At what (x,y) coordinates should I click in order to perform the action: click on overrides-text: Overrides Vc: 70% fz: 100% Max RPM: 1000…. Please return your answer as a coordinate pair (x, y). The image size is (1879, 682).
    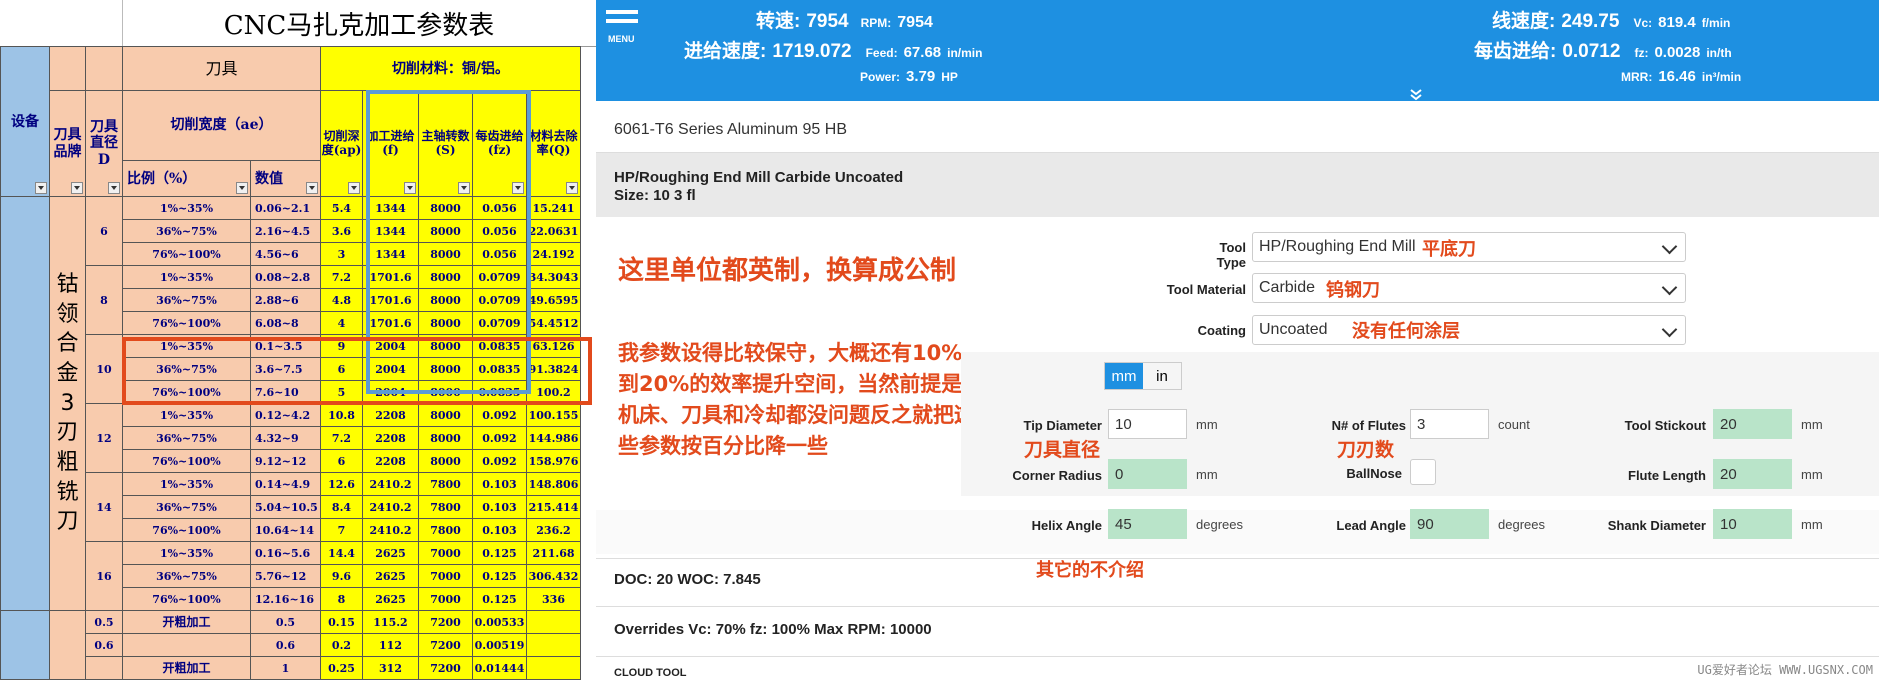
    Looking at the image, I should click on (773, 629).